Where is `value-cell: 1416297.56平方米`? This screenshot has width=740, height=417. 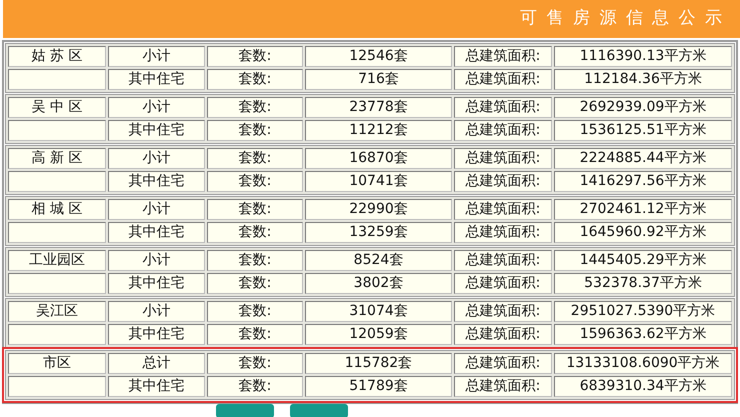
value-cell: 1416297.56平方米 is located at coordinates (643, 181).